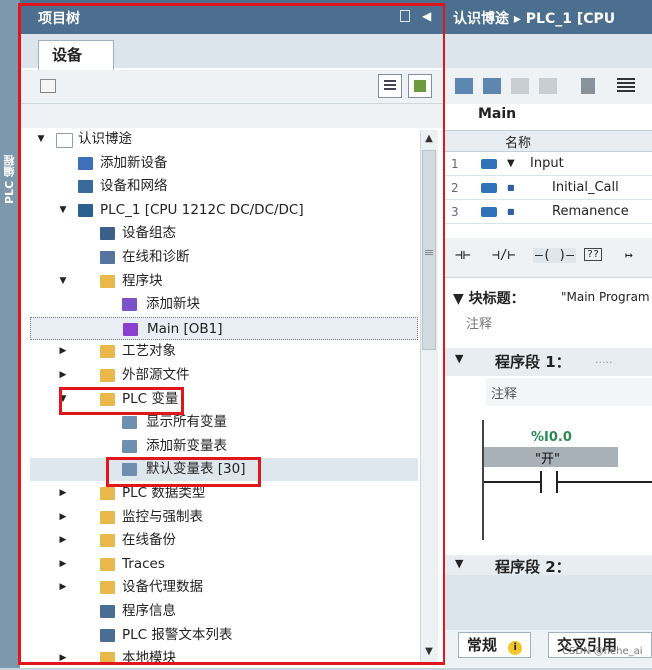 This screenshot has height=670, width=652. I want to click on info-icon: i, so click(515, 648).